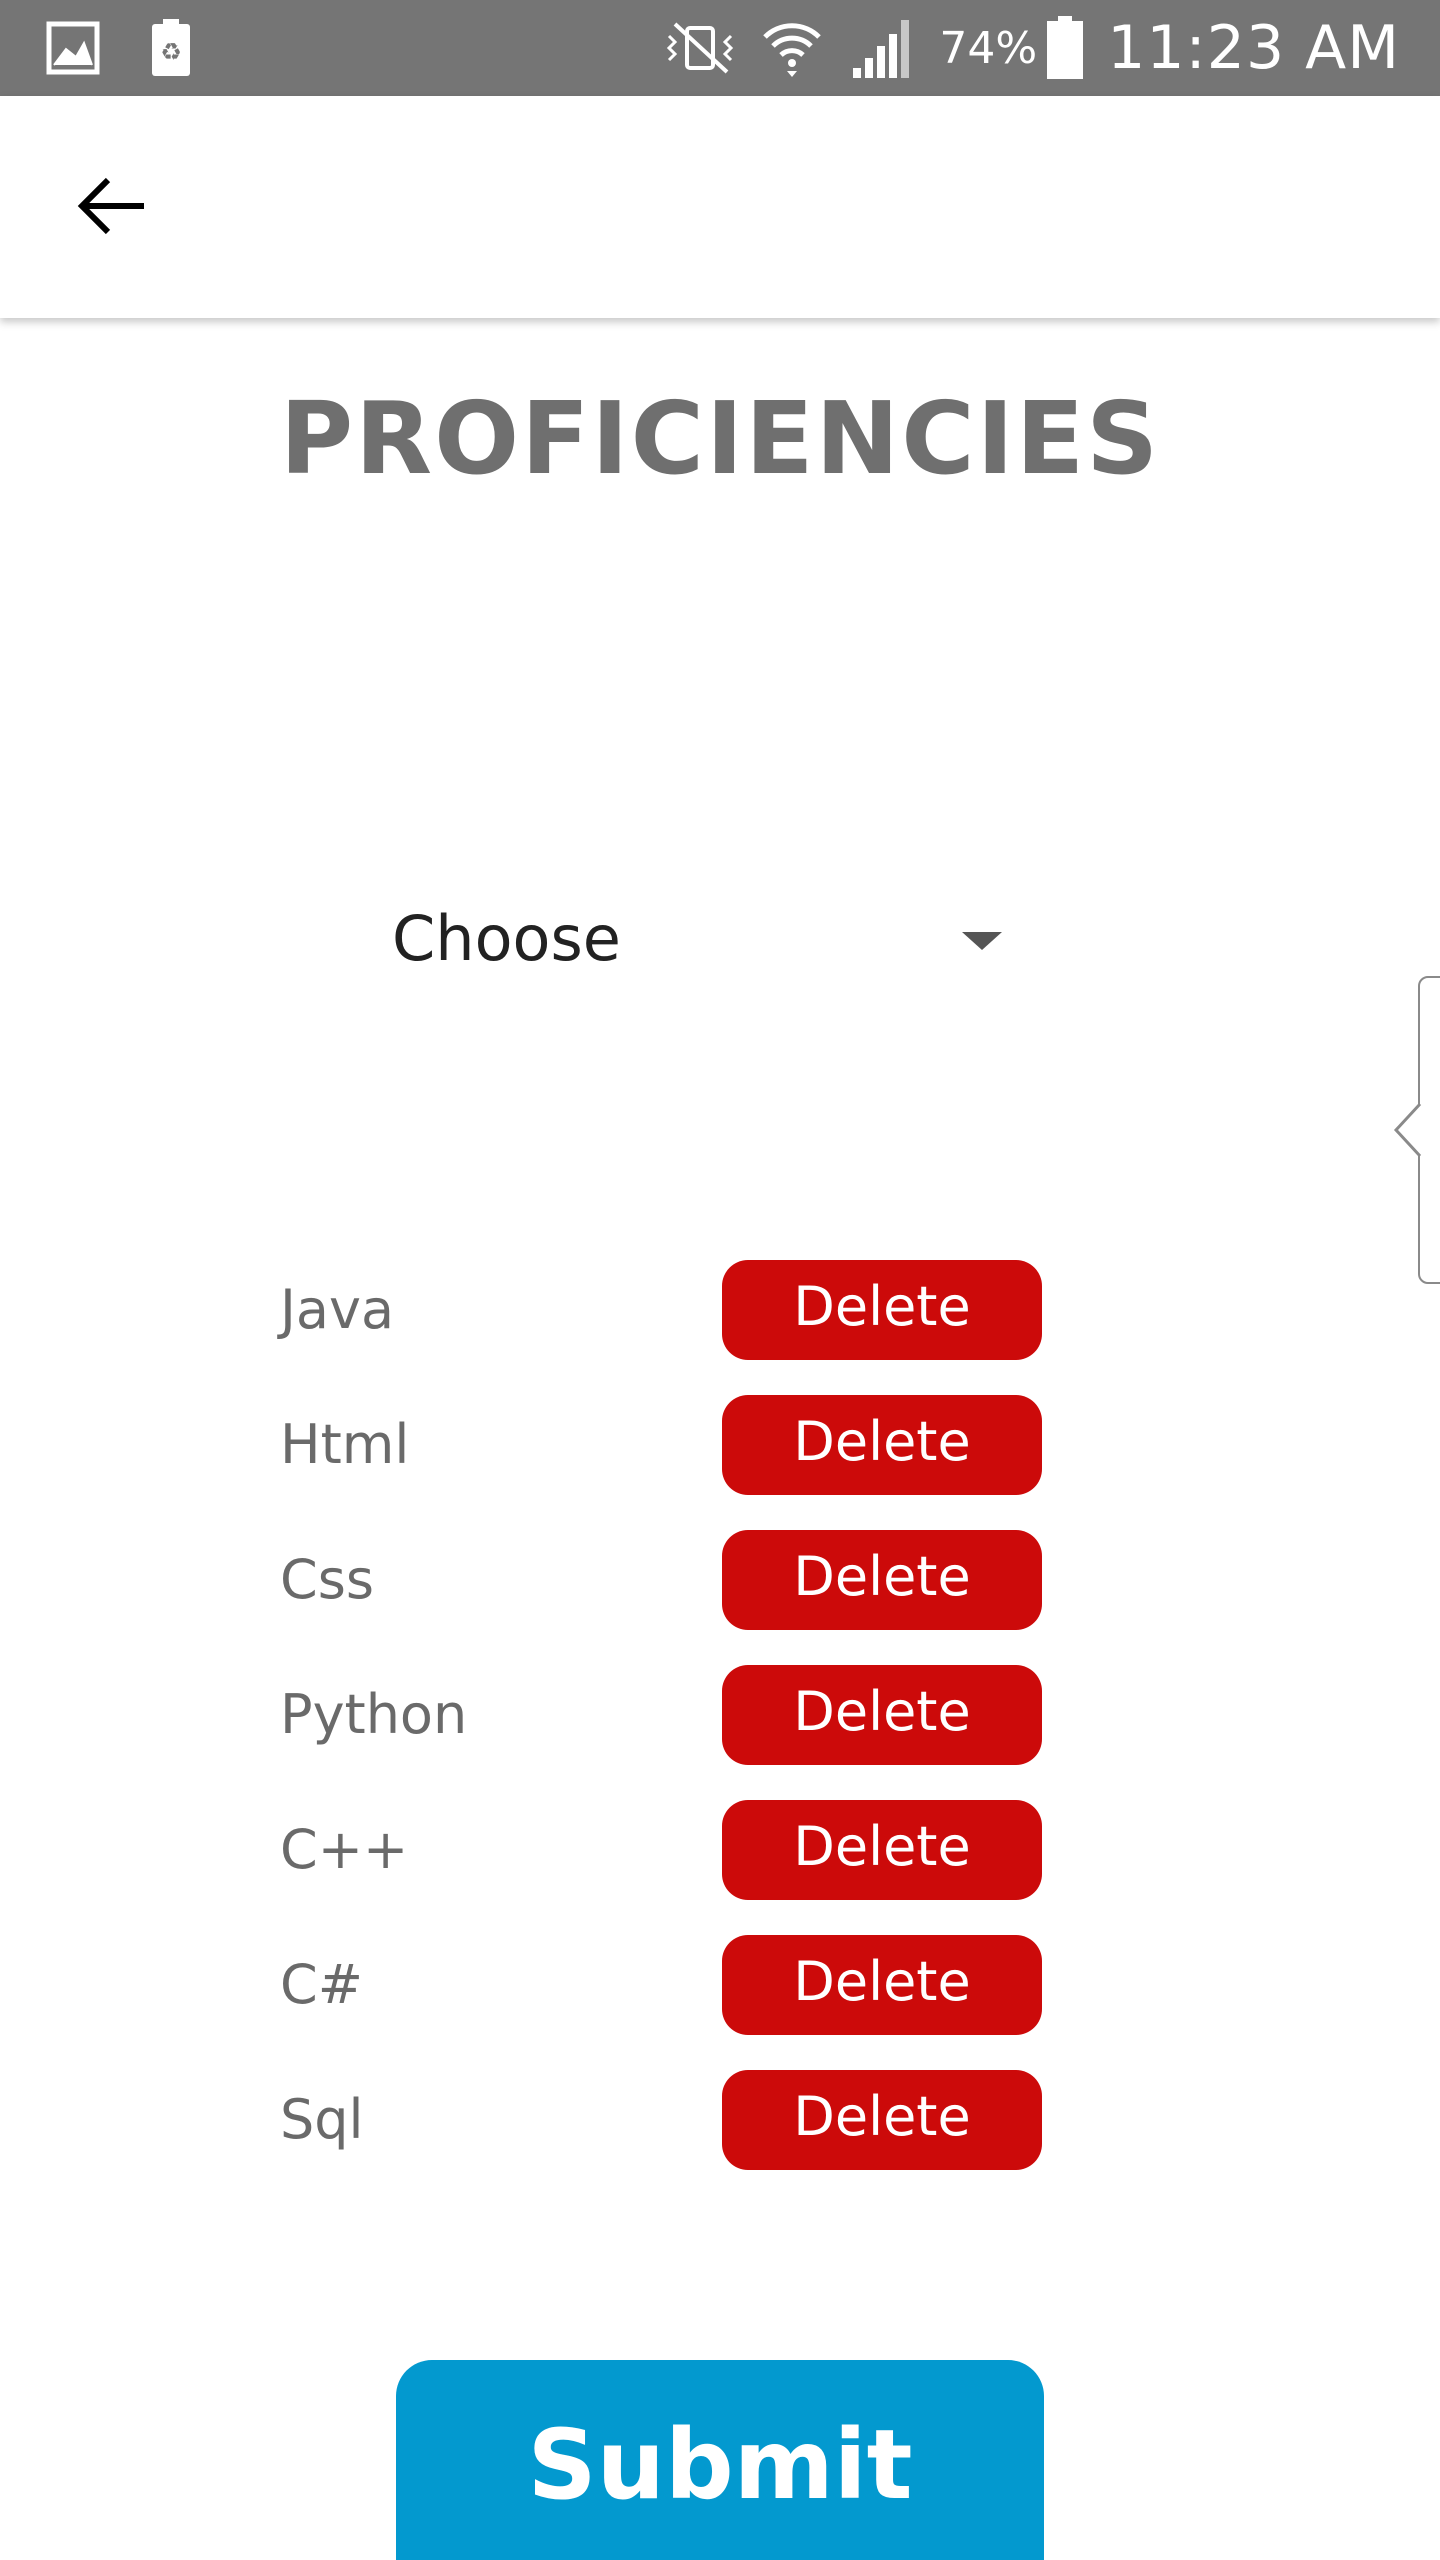  What do you see at coordinates (73, 48) in the screenshot?
I see `image-icon` at bounding box center [73, 48].